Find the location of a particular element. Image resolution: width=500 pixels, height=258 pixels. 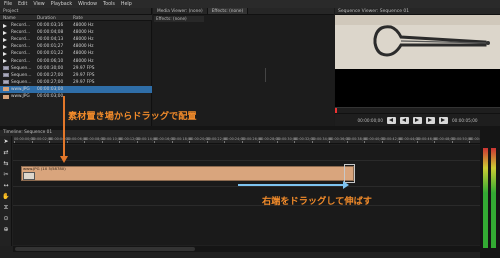

pointer-tool-icon: ➤ is located at coordinates (6, 142).